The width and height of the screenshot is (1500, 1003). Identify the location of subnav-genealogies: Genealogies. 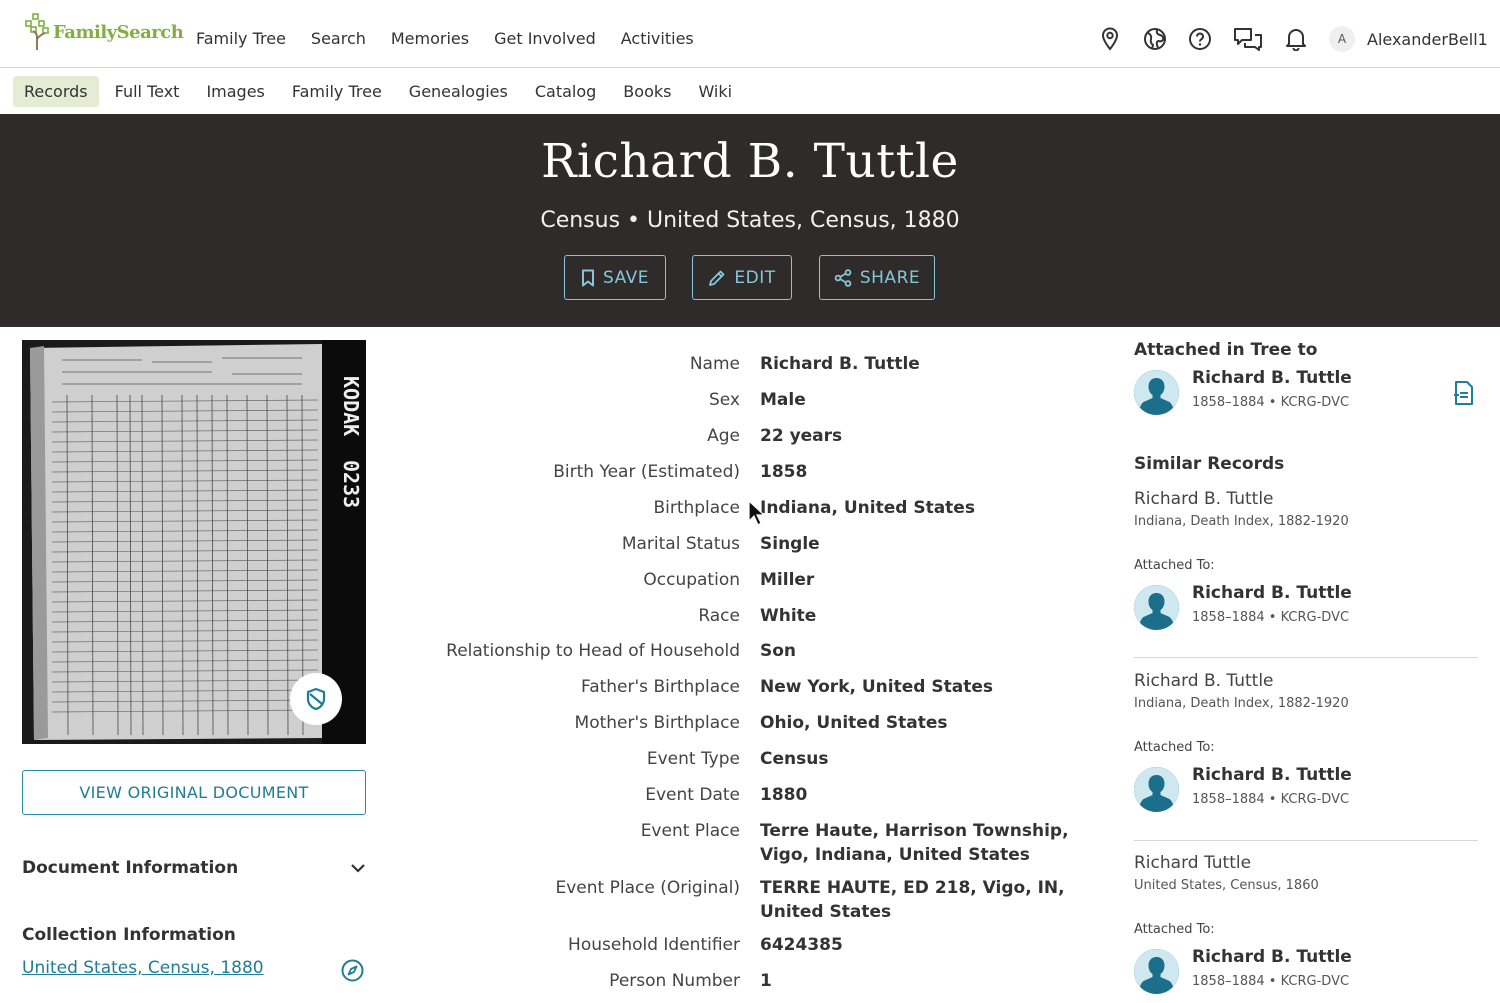
(458, 91).